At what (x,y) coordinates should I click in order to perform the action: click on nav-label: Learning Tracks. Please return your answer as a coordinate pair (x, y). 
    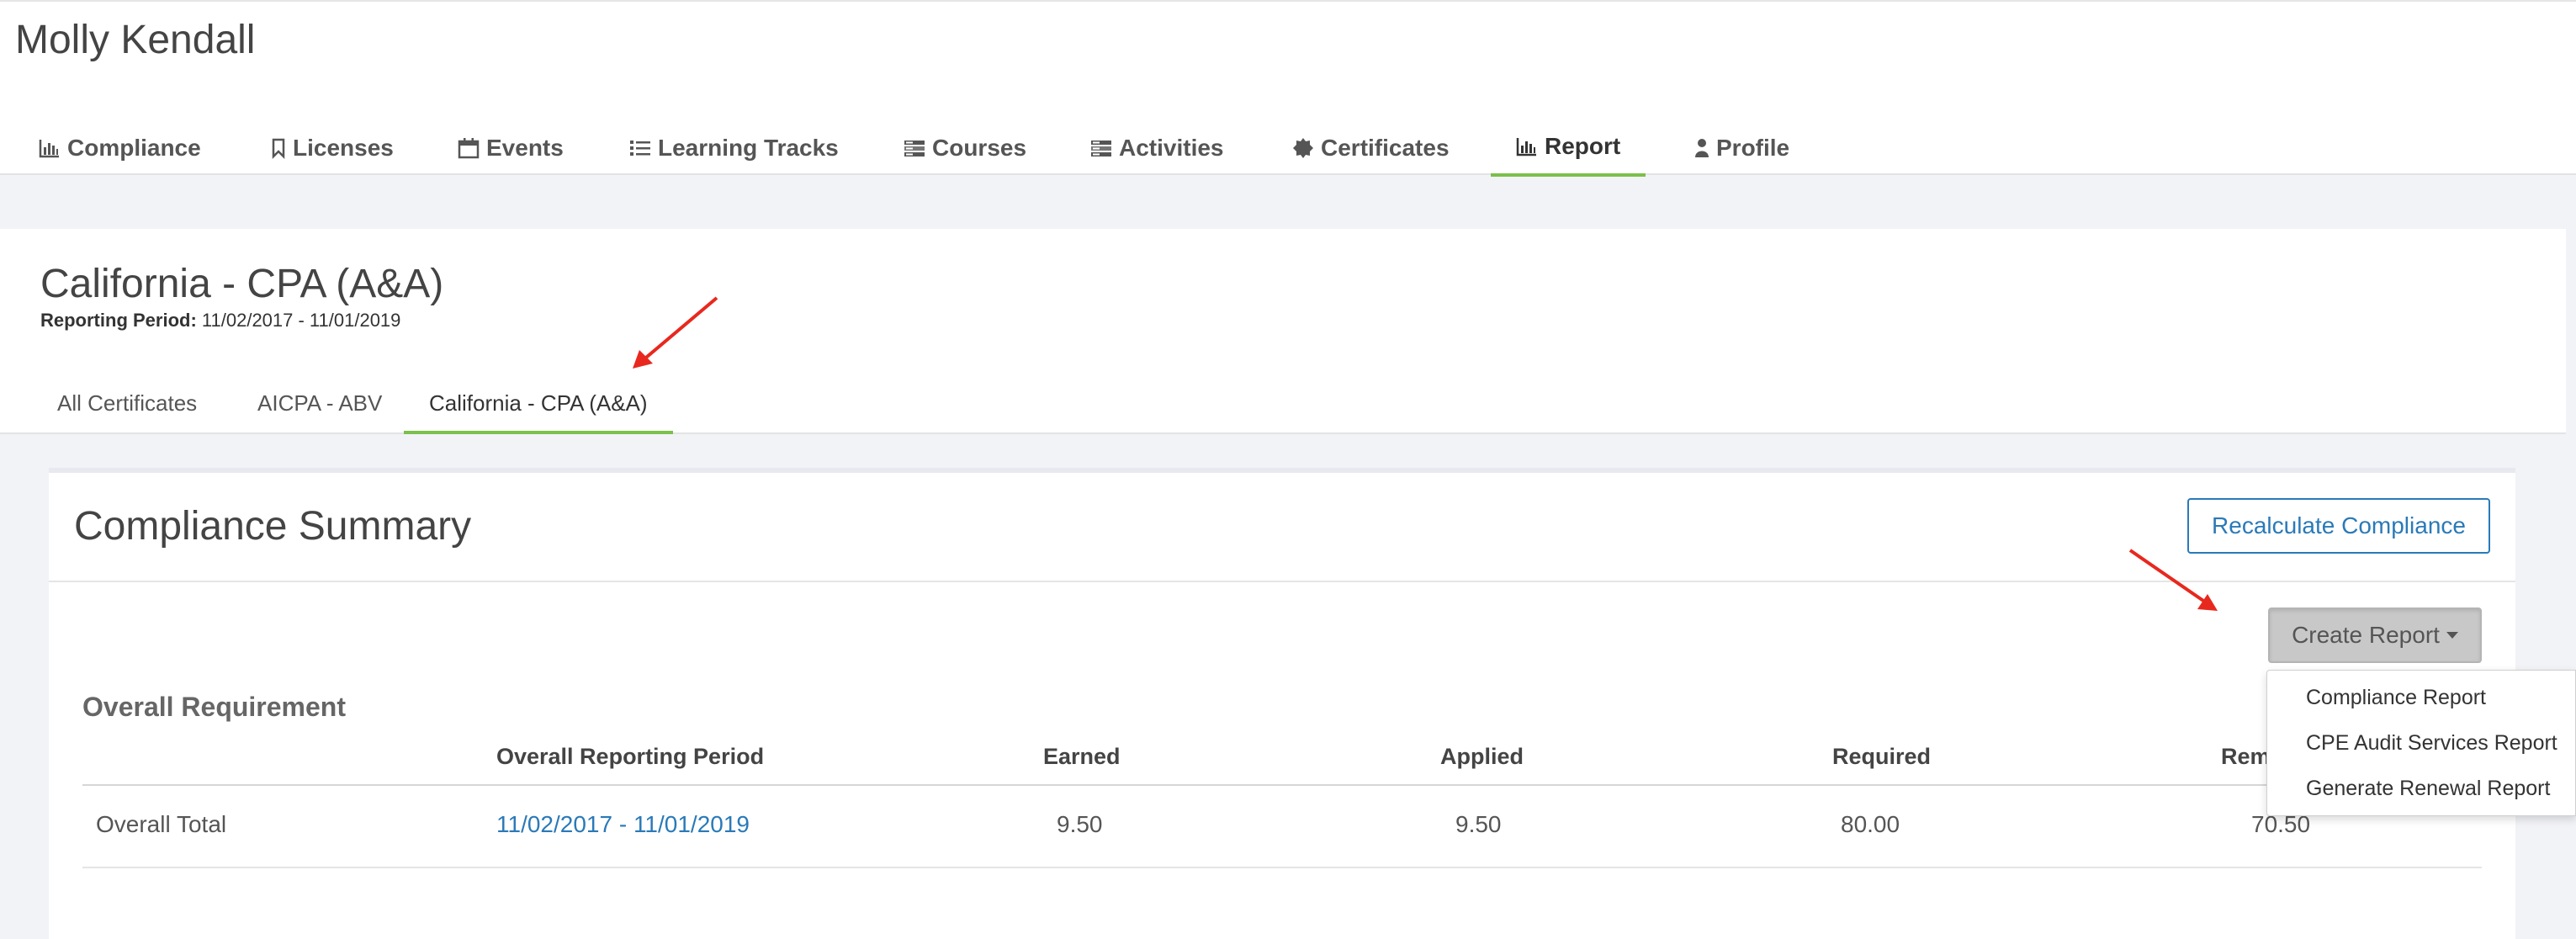
    Looking at the image, I should click on (748, 148).